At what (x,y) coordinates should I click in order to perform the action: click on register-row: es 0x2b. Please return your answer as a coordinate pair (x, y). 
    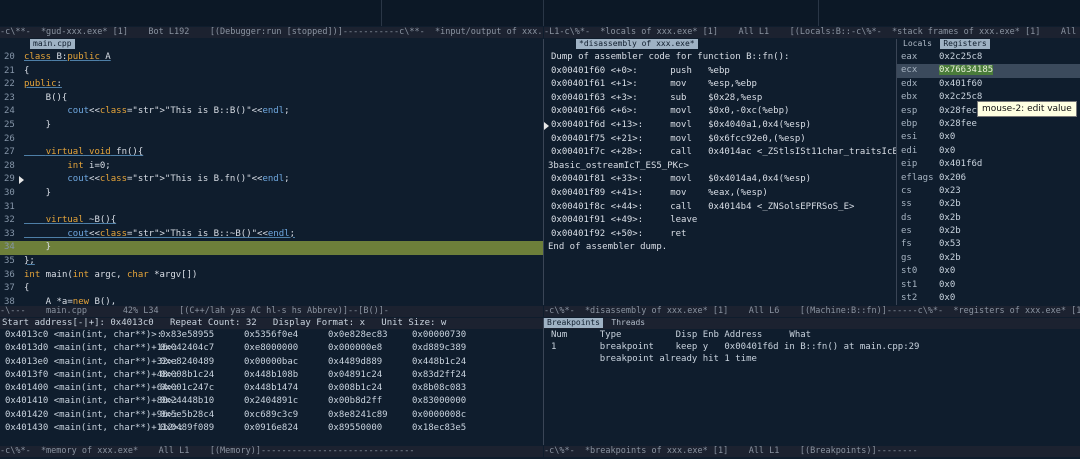
    Looking at the image, I should click on (988, 231).